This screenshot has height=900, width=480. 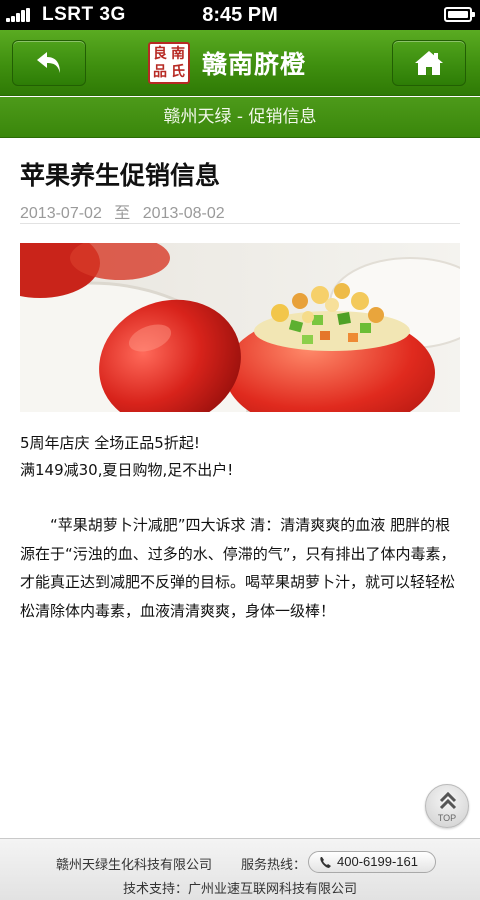 I want to click on brand-name: 赣南脐橙, so click(x=254, y=64).